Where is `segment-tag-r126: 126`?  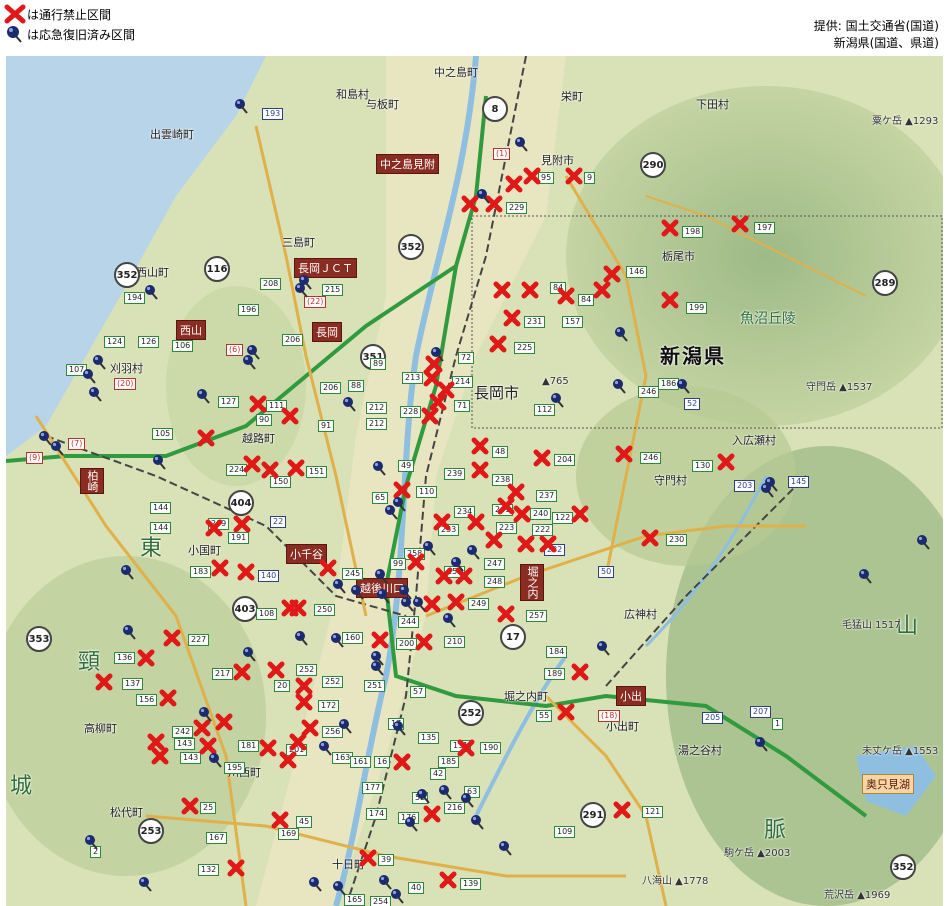
segment-tag-r126: 126 is located at coordinates (149, 342).